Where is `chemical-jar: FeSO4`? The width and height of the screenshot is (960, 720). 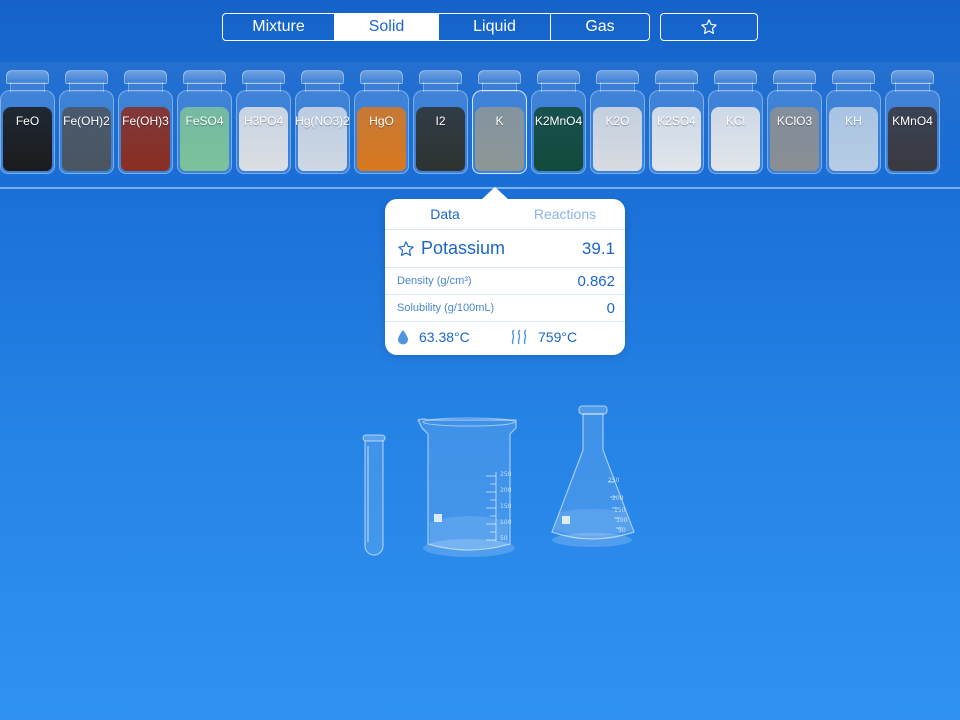 chemical-jar: FeSO4 is located at coordinates (204, 124).